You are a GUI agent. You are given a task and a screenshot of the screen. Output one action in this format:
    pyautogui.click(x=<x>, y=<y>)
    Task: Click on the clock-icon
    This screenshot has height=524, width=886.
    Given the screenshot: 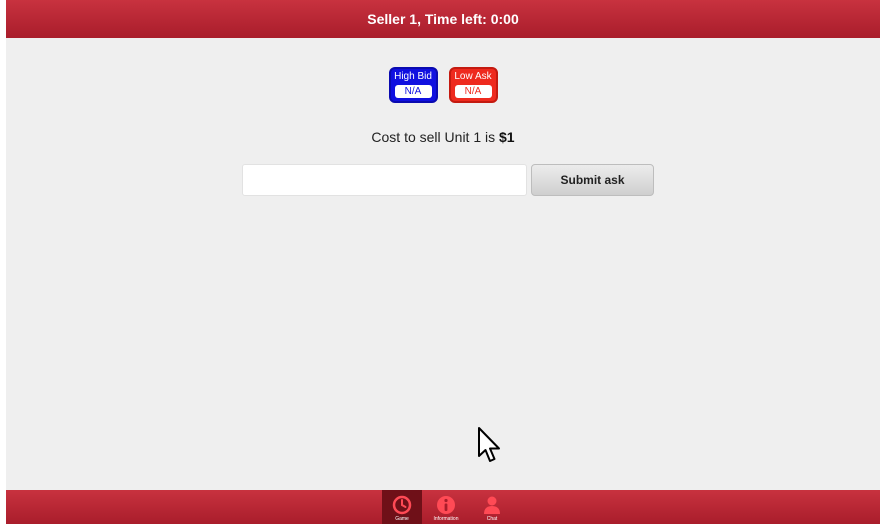 What is the action you would take?
    pyautogui.click(x=402, y=505)
    